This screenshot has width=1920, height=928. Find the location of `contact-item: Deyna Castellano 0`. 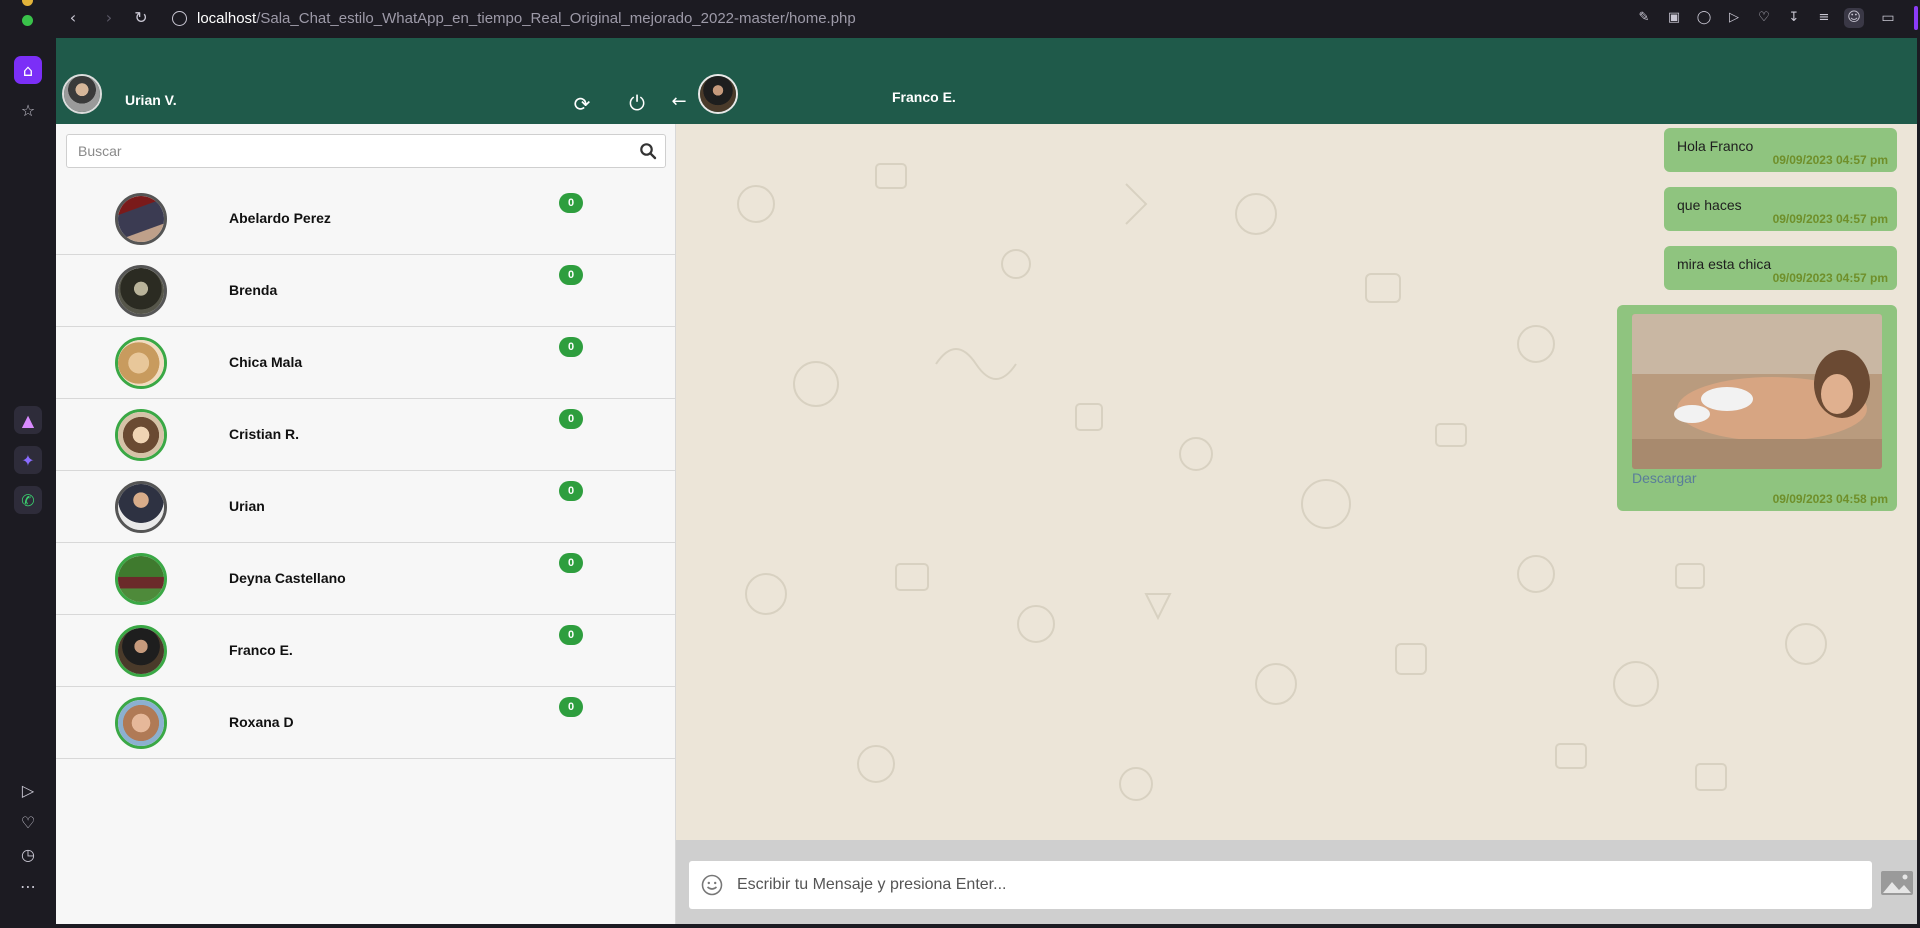

contact-item: Deyna Castellano 0 is located at coordinates (365, 579).